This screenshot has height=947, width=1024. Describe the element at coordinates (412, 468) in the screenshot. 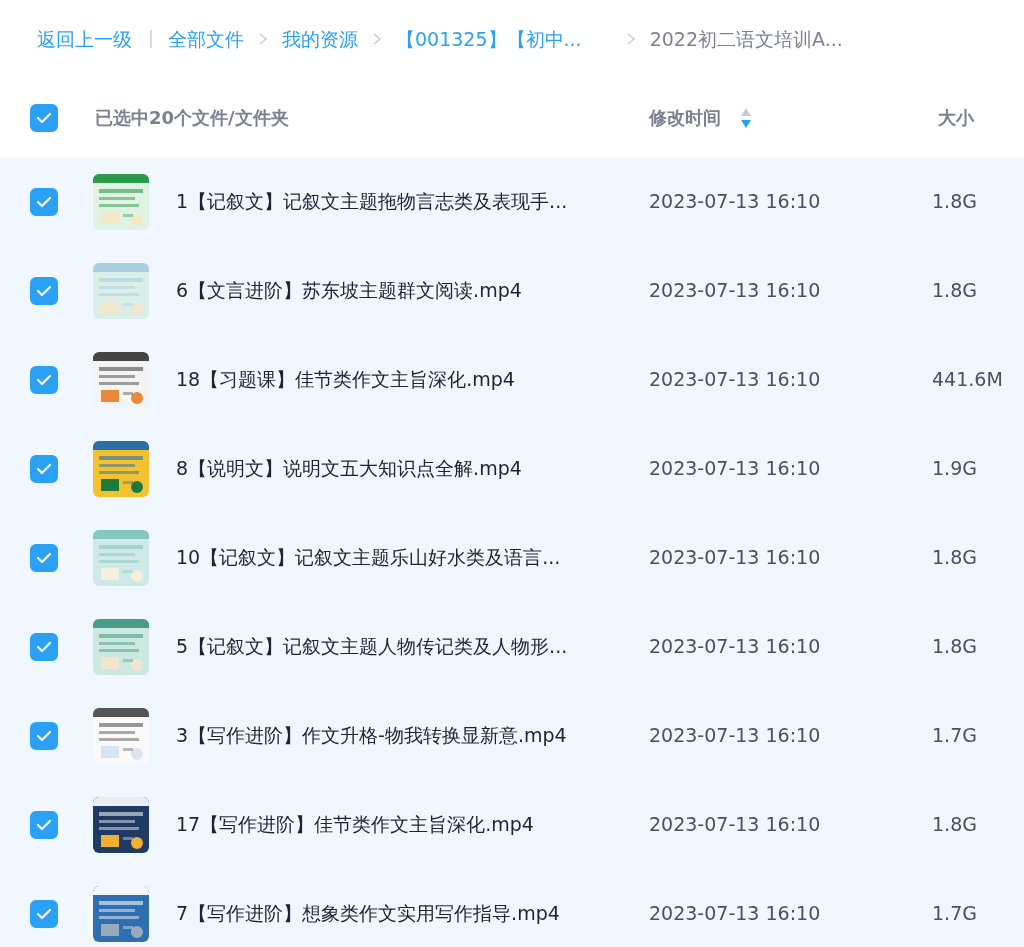

I see `file-name: 8【说明文】说明文五大知识点全解.mp4` at that location.